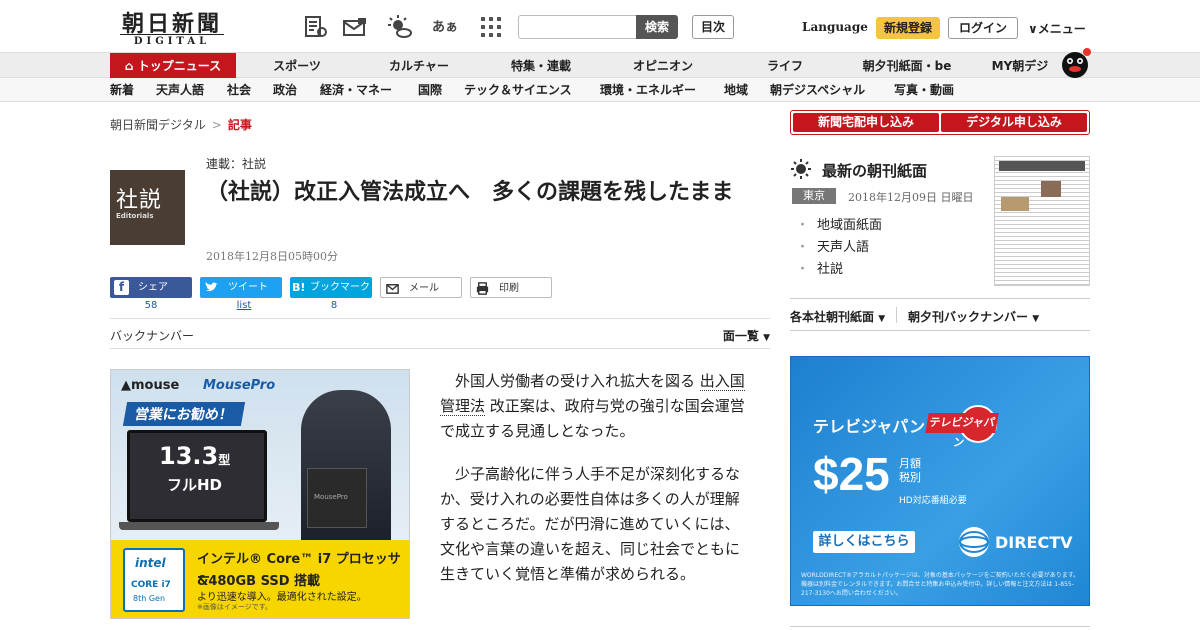  What do you see at coordinates (1075, 62) in the screenshot?
I see `mascot-icon` at bounding box center [1075, 62].